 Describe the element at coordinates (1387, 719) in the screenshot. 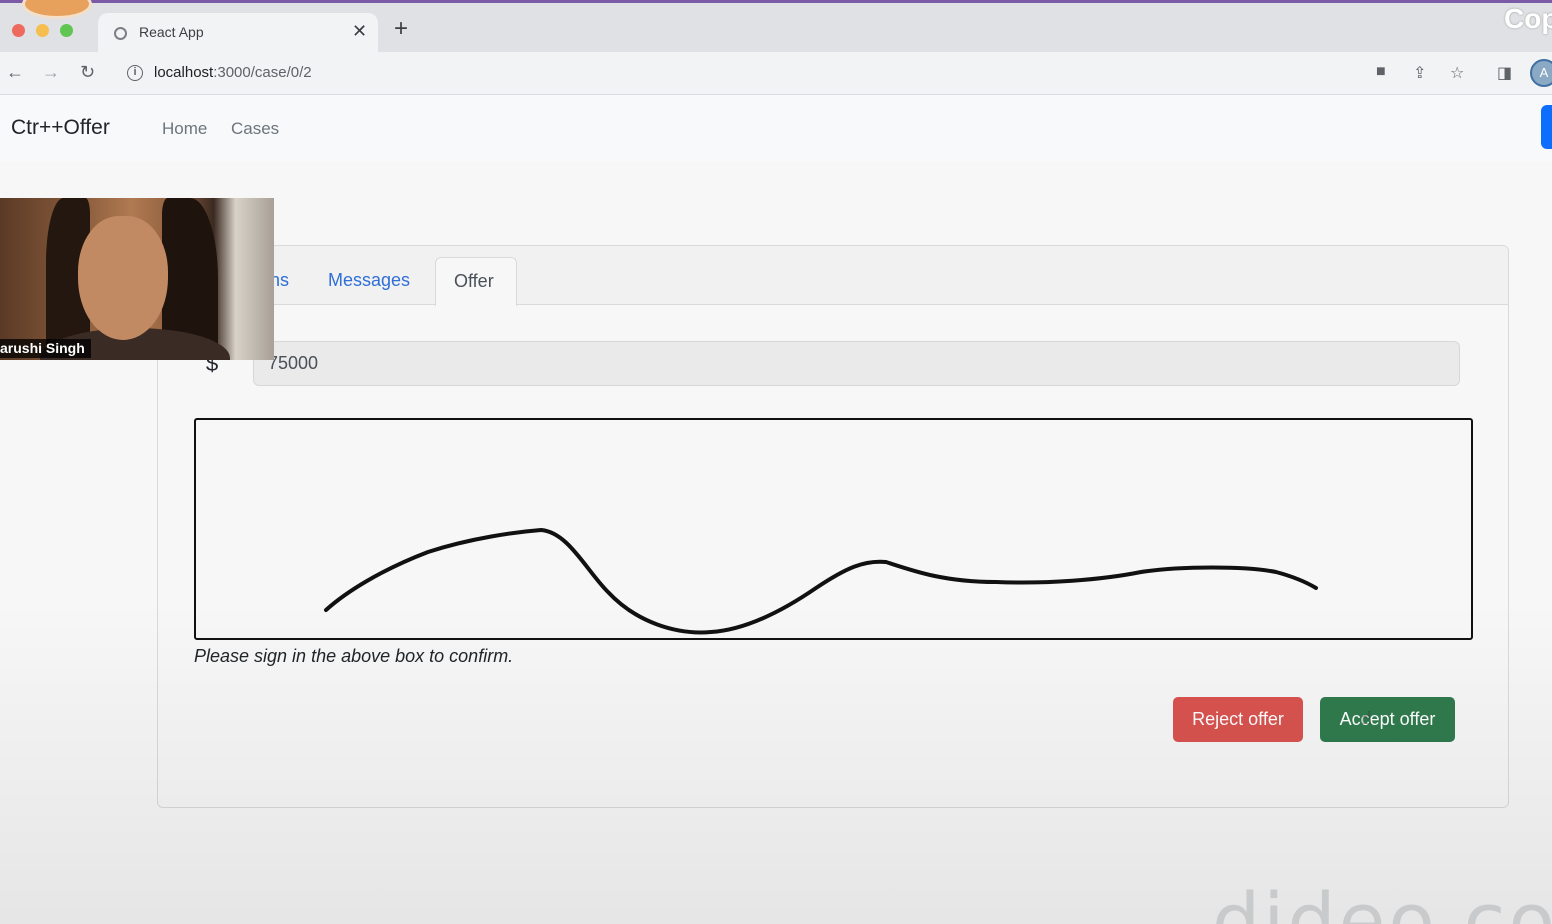

I see `accept-offer-button: Accept offer` at that location.